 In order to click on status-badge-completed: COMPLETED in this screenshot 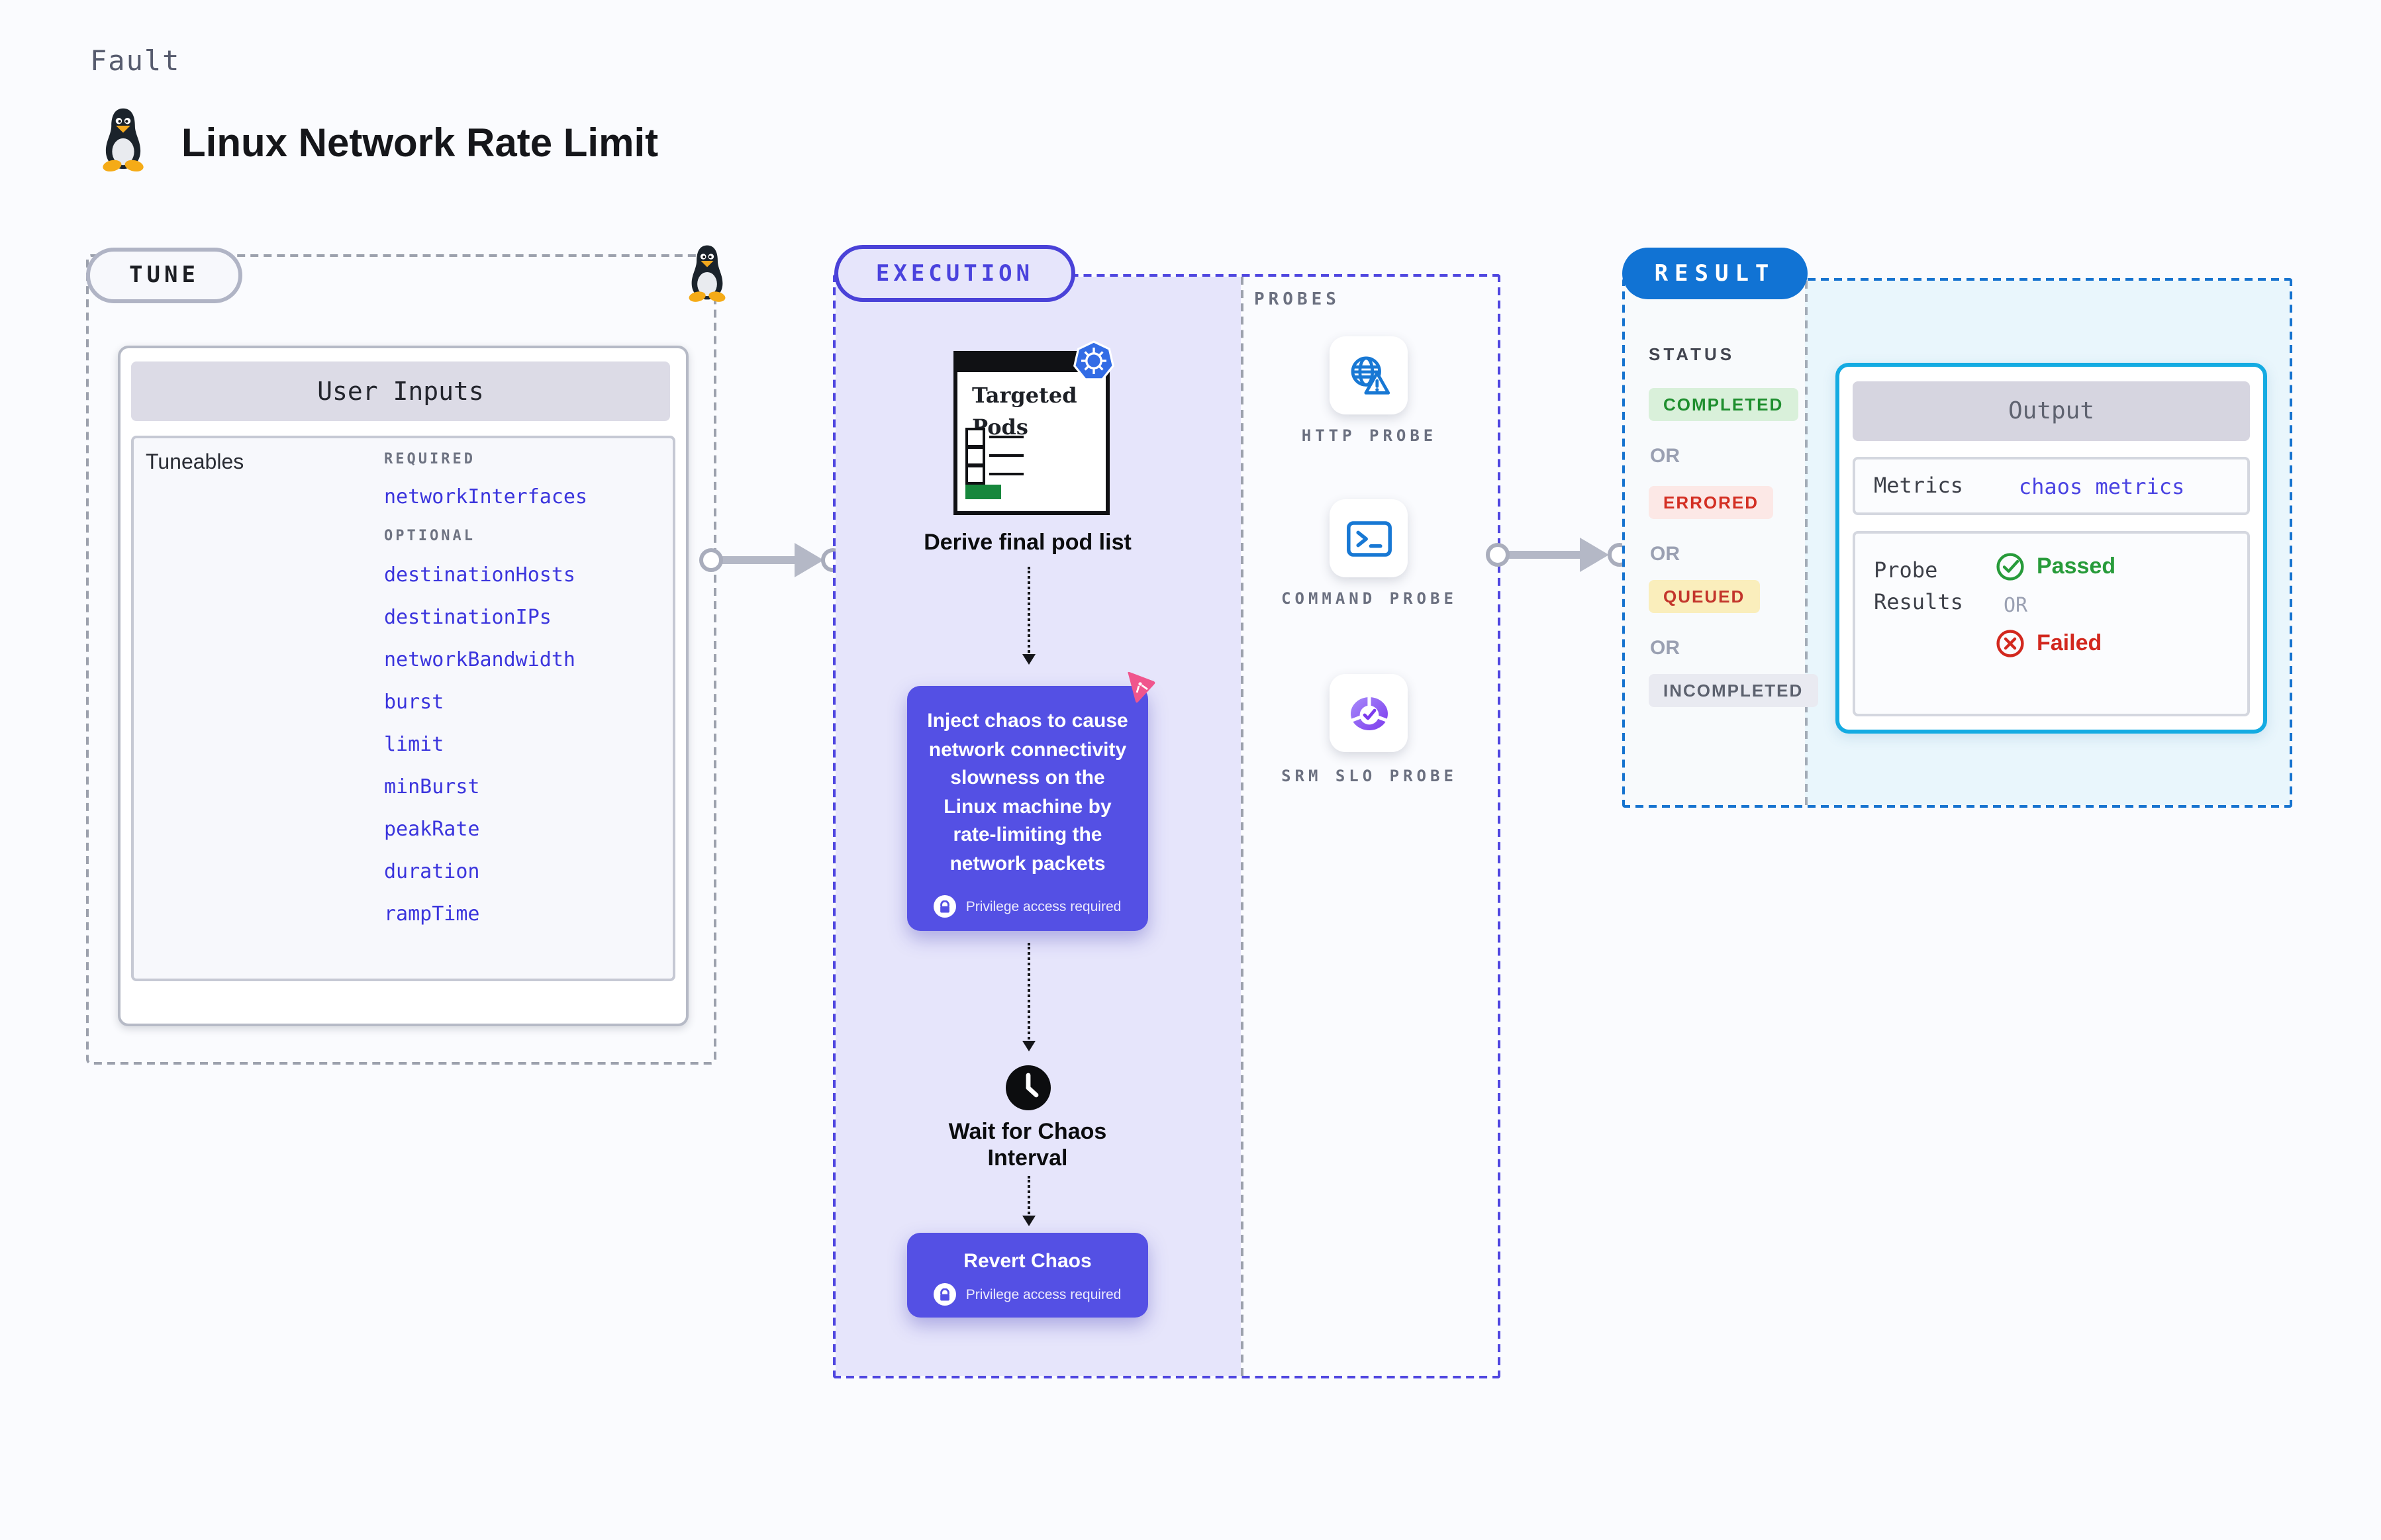, I will do `click(1724, 404)`.